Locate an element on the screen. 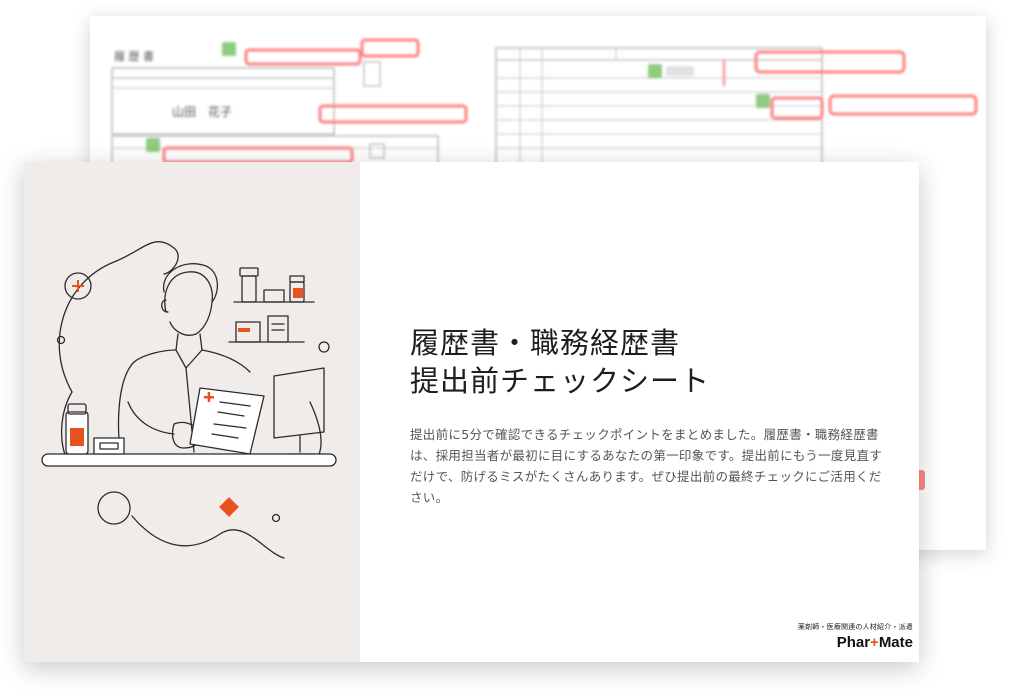 This screenshot has height=694, width=1010. brand-wordmark-right: Mate is located at coordinates (895, 642).